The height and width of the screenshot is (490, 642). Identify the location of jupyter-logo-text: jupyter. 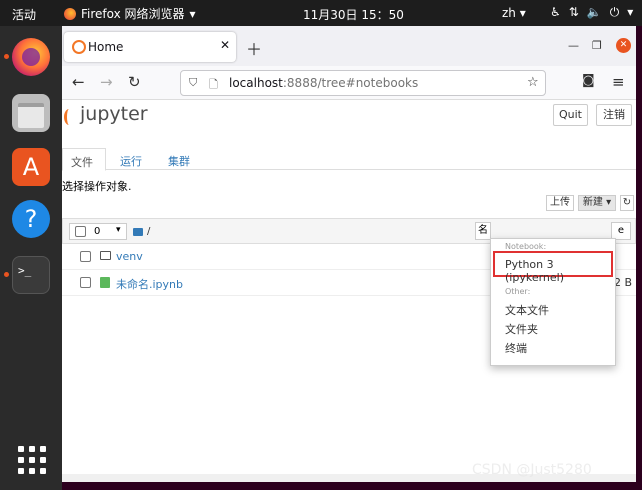
(114, 114).